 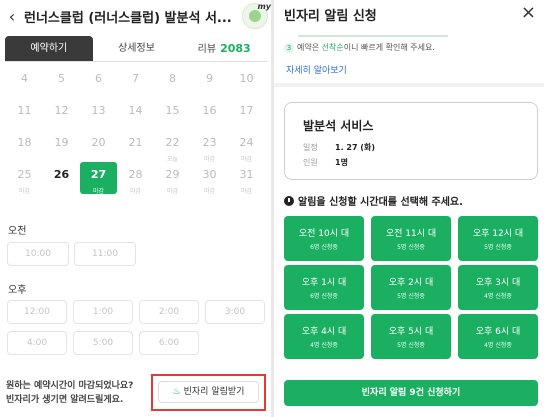 I want to click on tab-label: 상세정보, so click(x=136, y=48).